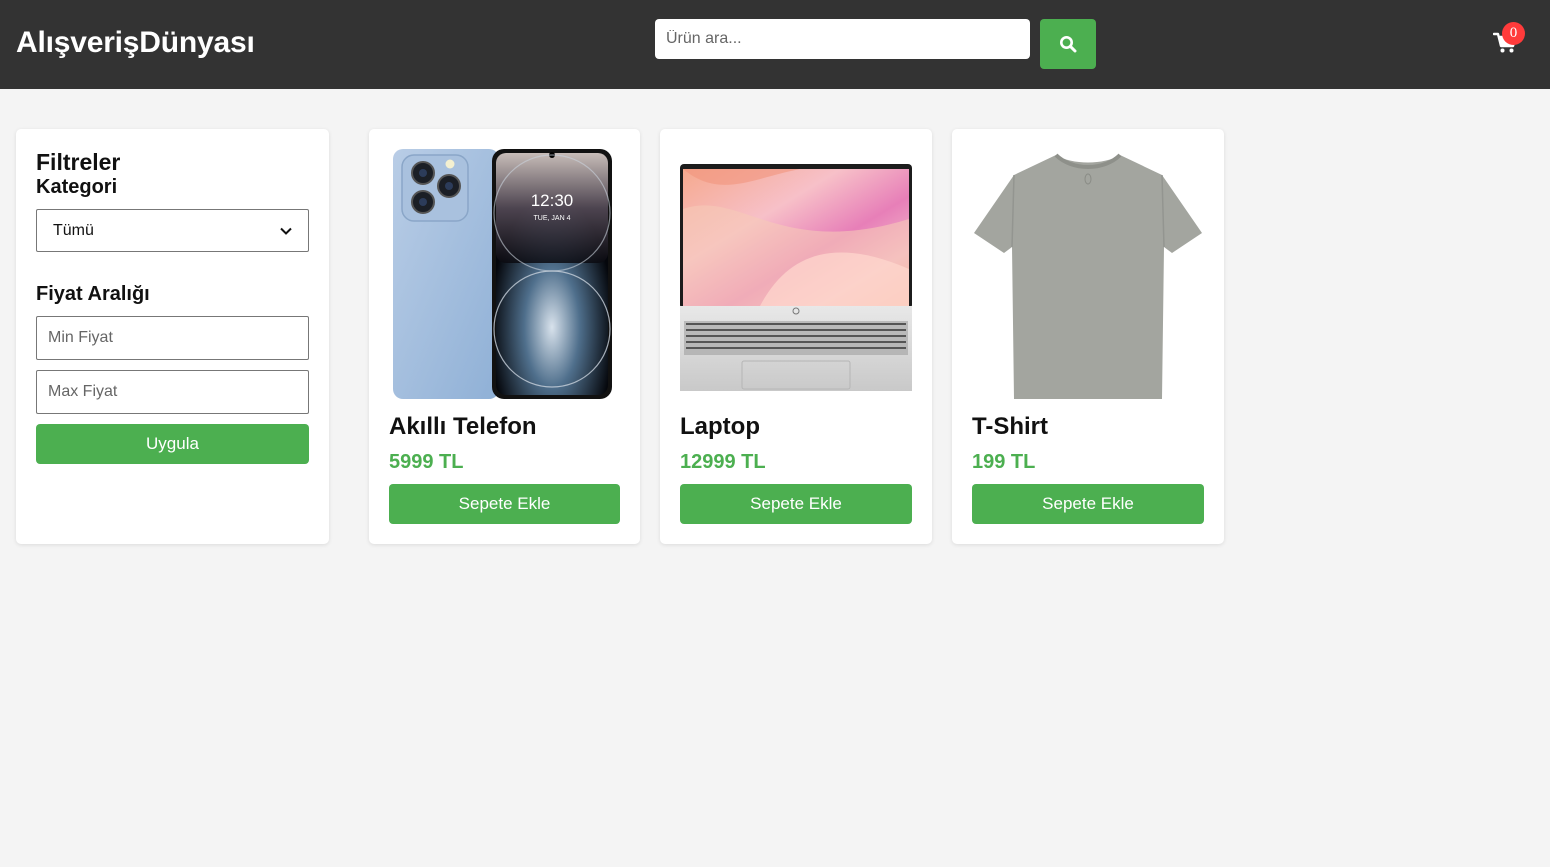 Image resolution: width=1550 pixels, height=867 pixels. Describe the element at coordinates (172, 230) in the screenshot. I see `category-select: Tümü` at that location.